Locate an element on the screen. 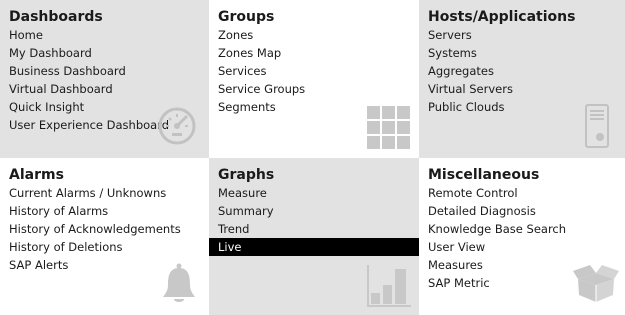  menu-item-history-of-acknowledgements: History of Acknowledgements is located at coordinates (104, 229).